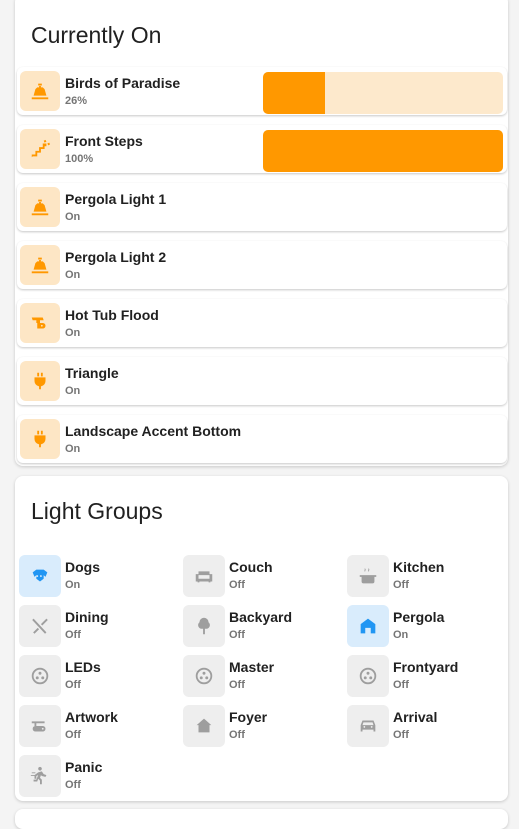 The height and width of the screenshot is (829, 519). Describe the element at coordinates (94, 627) in the screenshot. I see `group-tile-dining: Dining Off` at that location.